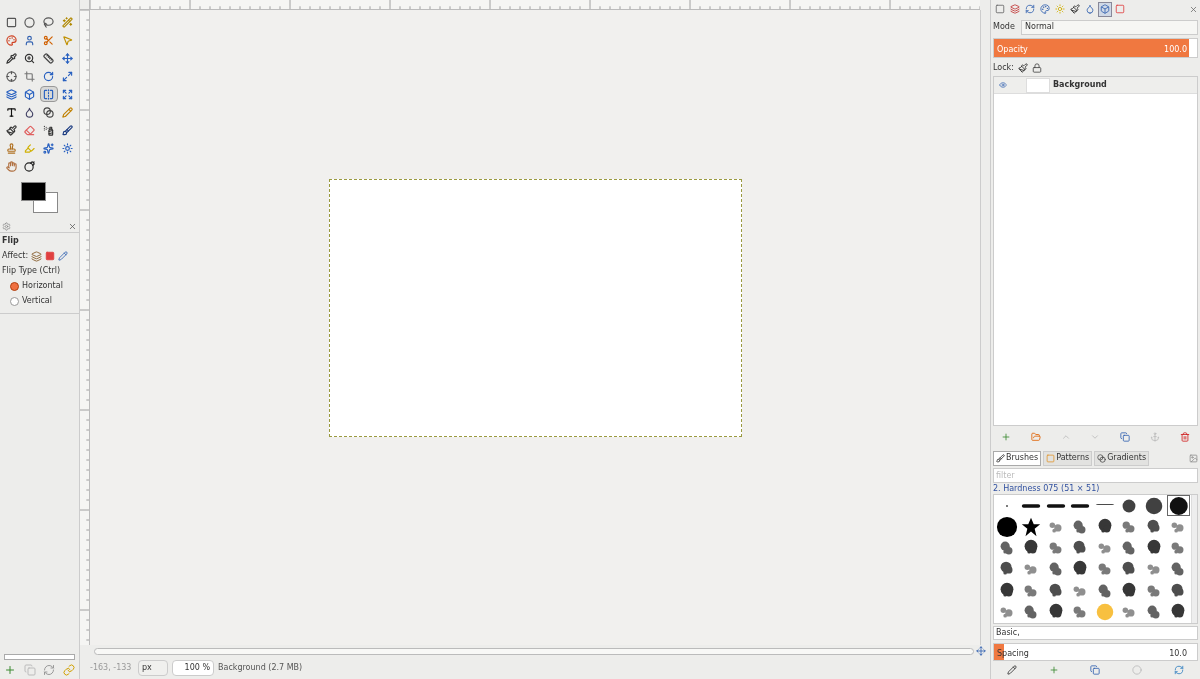 Image resolution: width=1200 pixels, height=679 pixels. I want to click on folder-icon, so click(1035, 437).